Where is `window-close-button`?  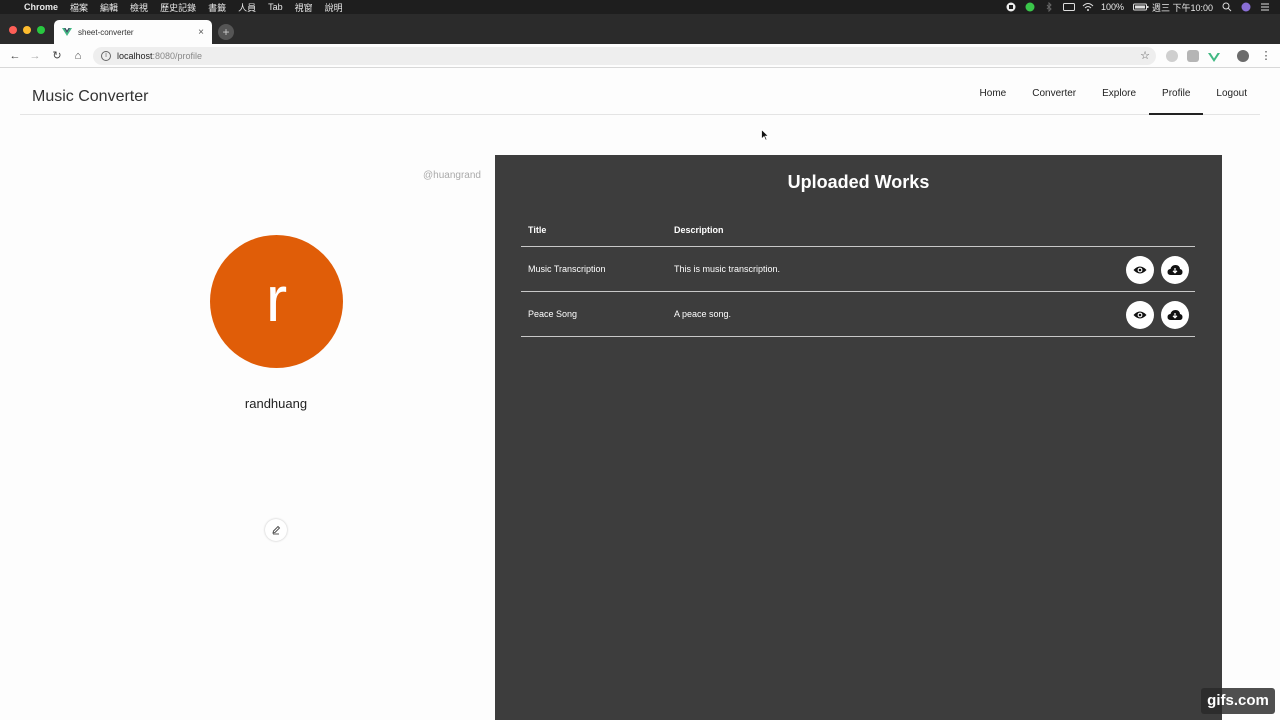
window-close-button is located at coordinates (13, 30).